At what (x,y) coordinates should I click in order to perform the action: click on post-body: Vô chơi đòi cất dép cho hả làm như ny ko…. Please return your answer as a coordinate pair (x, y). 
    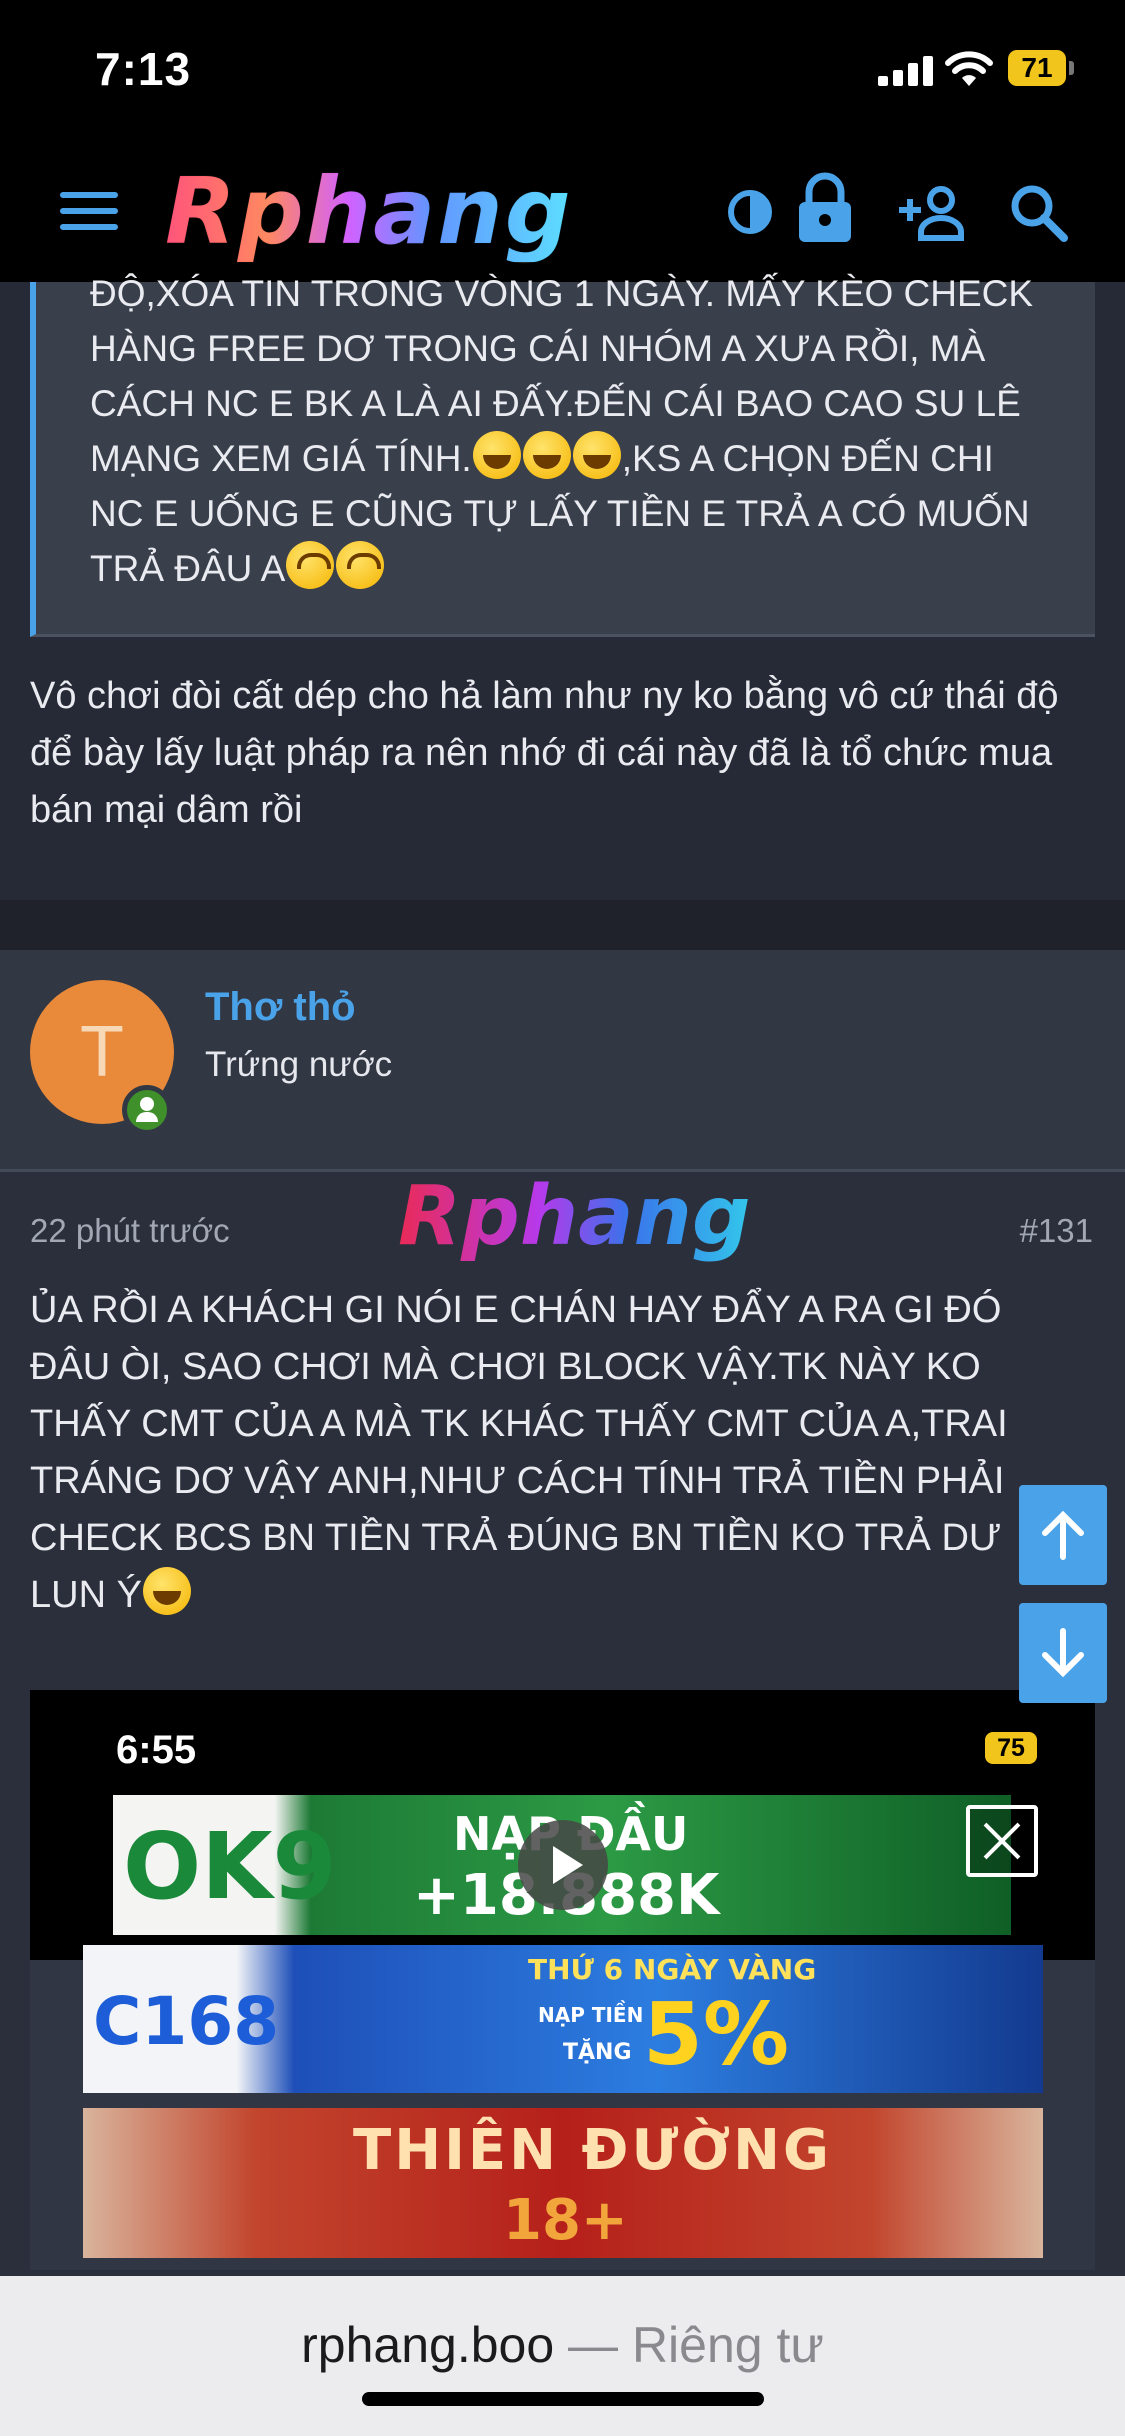
    Looking at the image, I should click on (544, 753).